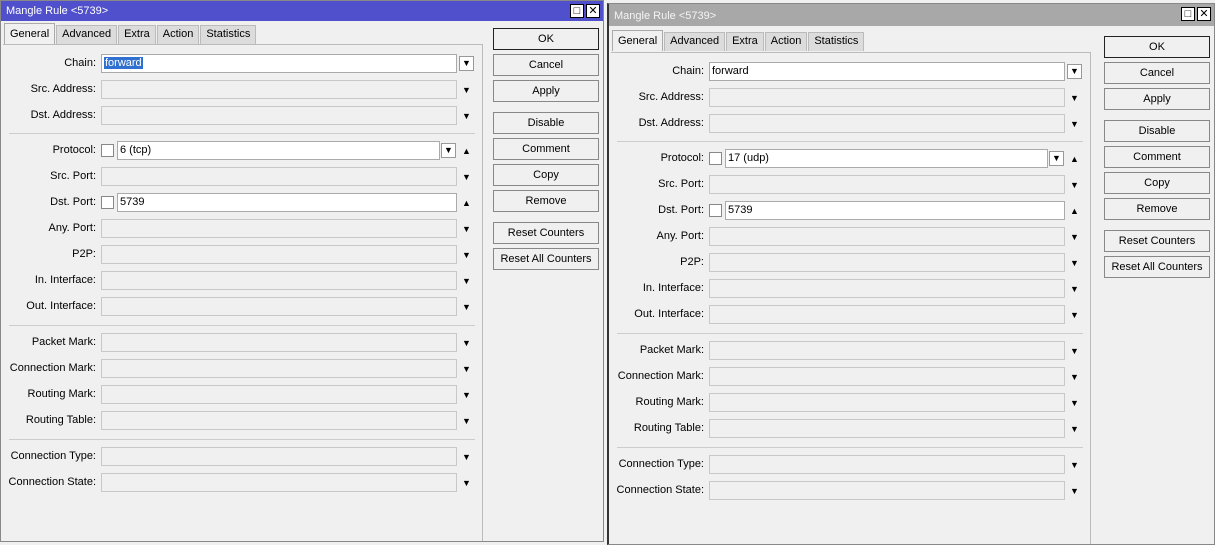 Image resolution: width=1215 pixels, height=545 pixels. What do you see at coordinates (279, 368) in the screenshot?
I see `connection-mark-input` at bounding box center [279, 368].